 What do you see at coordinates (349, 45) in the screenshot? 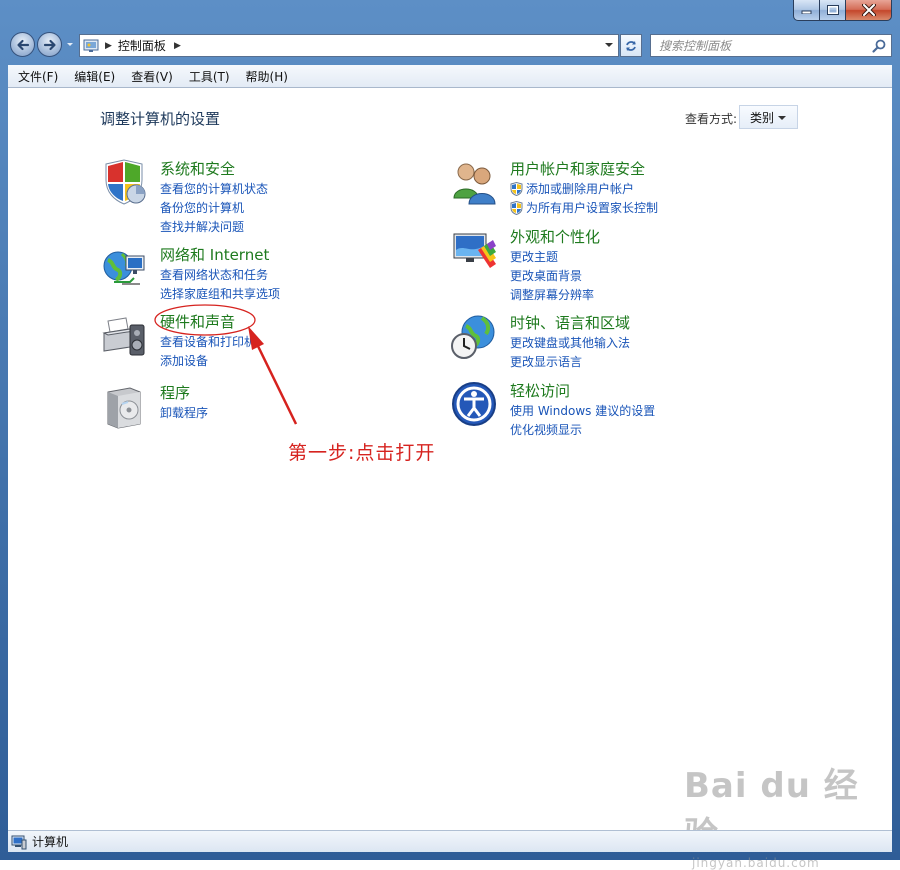
I see `address-bar: ▶ 控制面板 ▶` at bounding box center [349, 45].